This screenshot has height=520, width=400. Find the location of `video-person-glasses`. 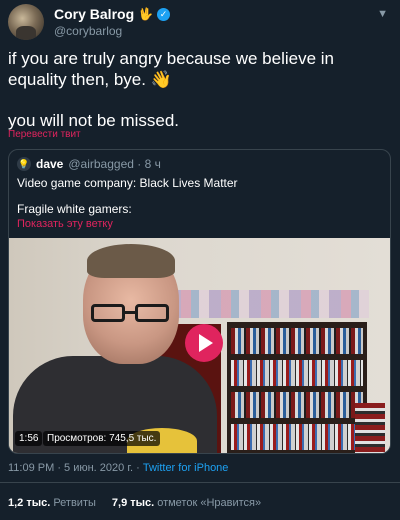

video-person-glasses is located at coordinates (131, 314).